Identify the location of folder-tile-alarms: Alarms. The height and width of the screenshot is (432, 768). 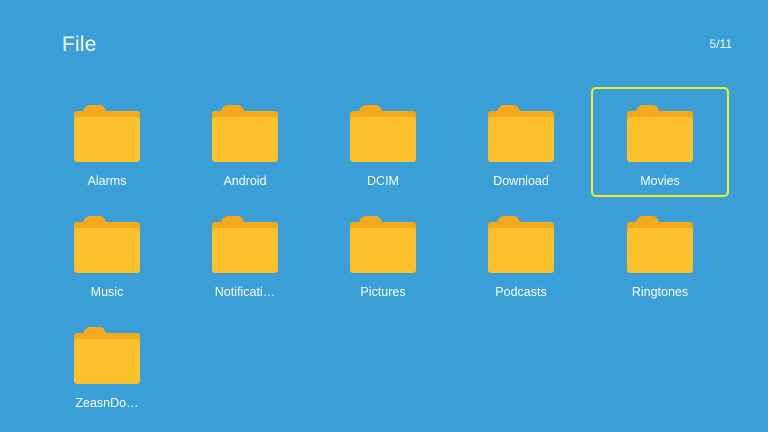
(107, 142).